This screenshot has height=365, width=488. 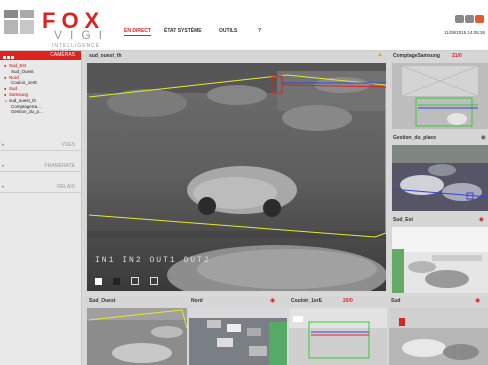 What do you see at coordinates (68, 145) in the screenshot?
I see `section-vues-label: VUES` at bounding box center [68, 145].